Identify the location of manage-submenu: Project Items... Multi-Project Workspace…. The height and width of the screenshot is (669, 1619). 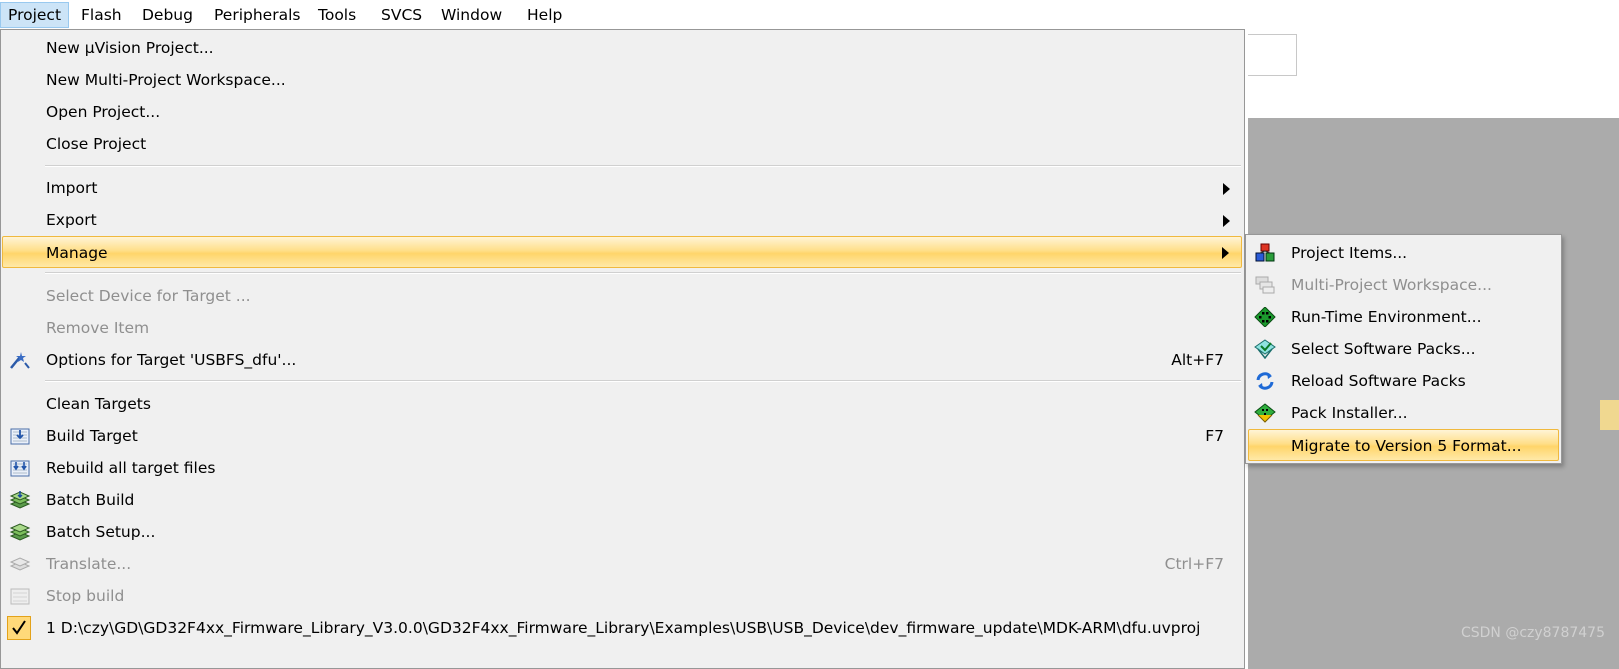
(1403, 349).